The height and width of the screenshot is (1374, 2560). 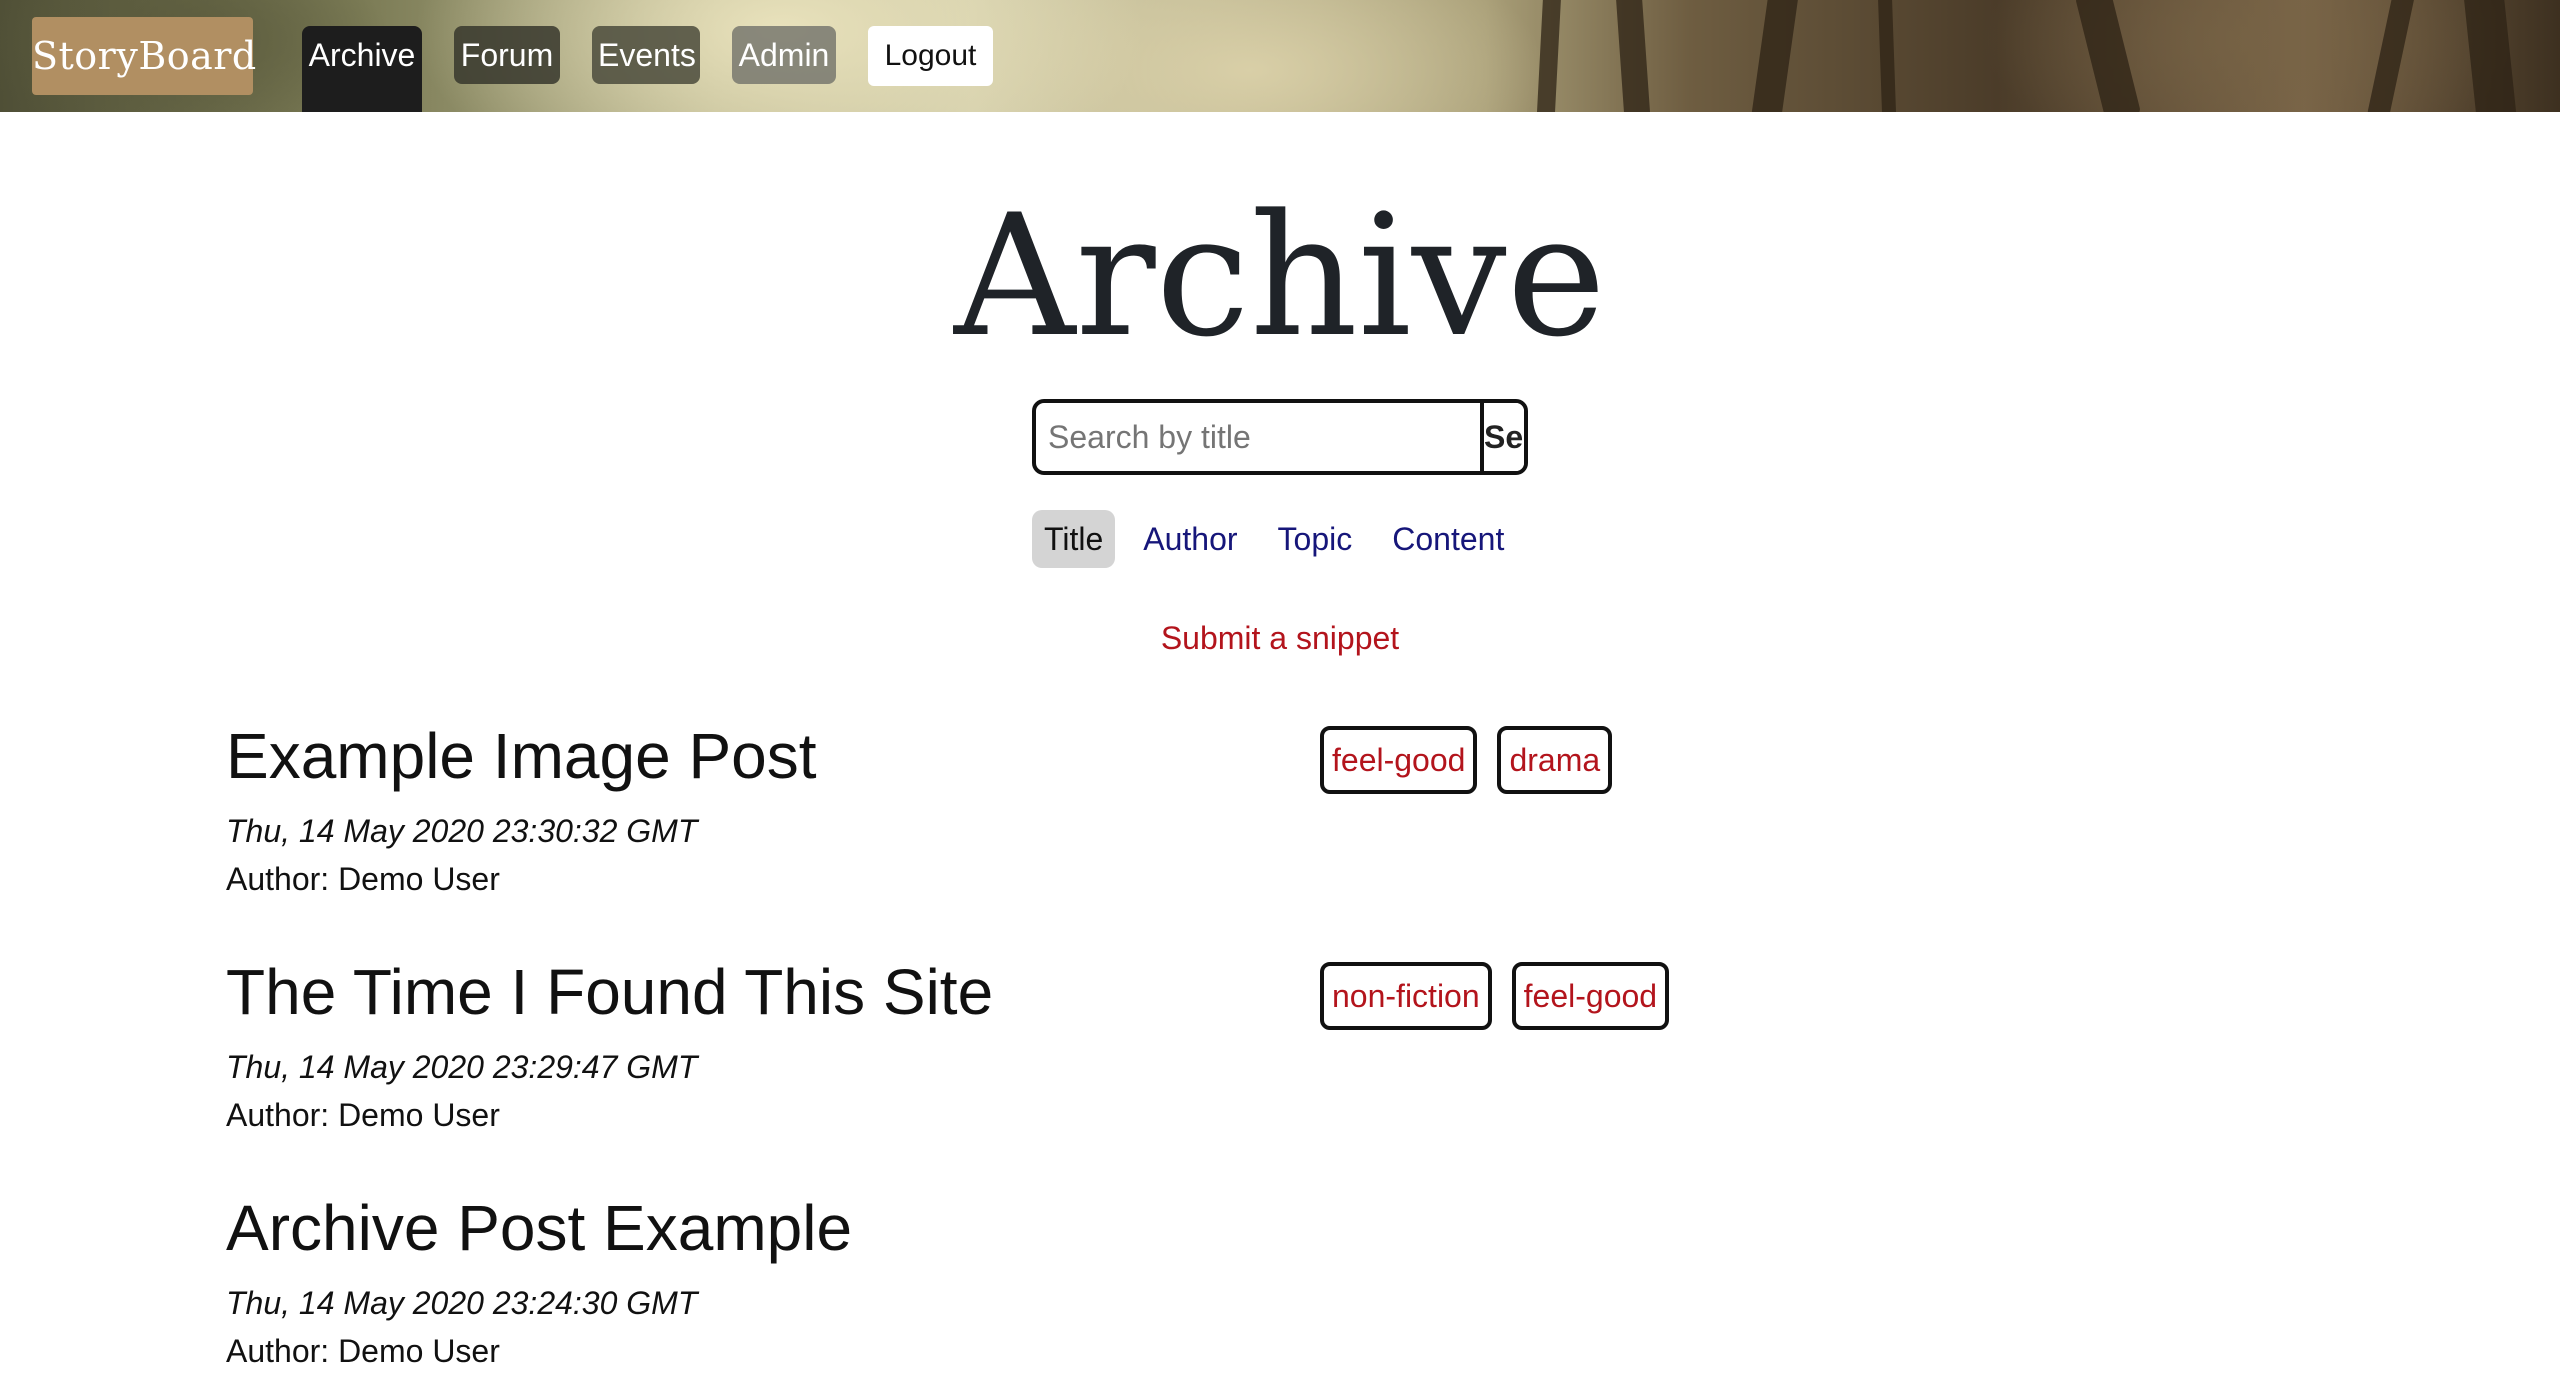 I want to click on filter-author: Author, so click(x=1190, y=539).